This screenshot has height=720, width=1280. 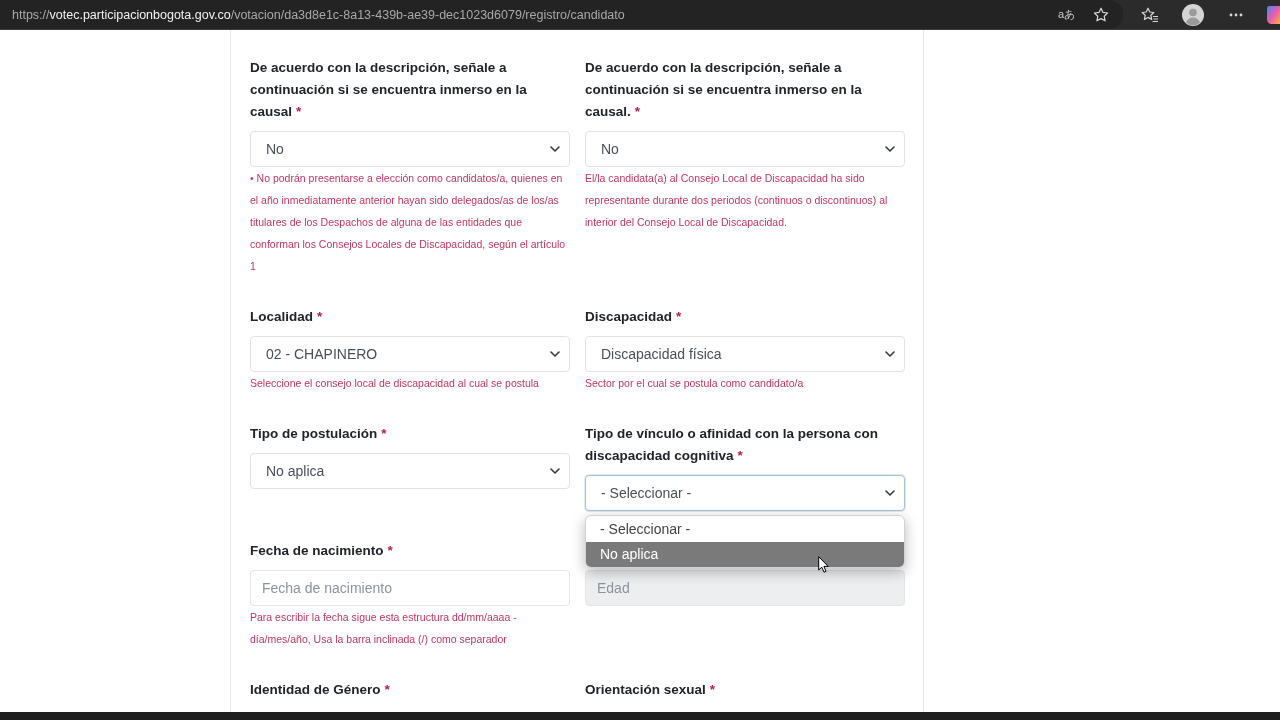 What do you see at coordinates (745, 354) in the screenshot?
I see `select-field: Discapacidad física` at bounding box center [745, 354].